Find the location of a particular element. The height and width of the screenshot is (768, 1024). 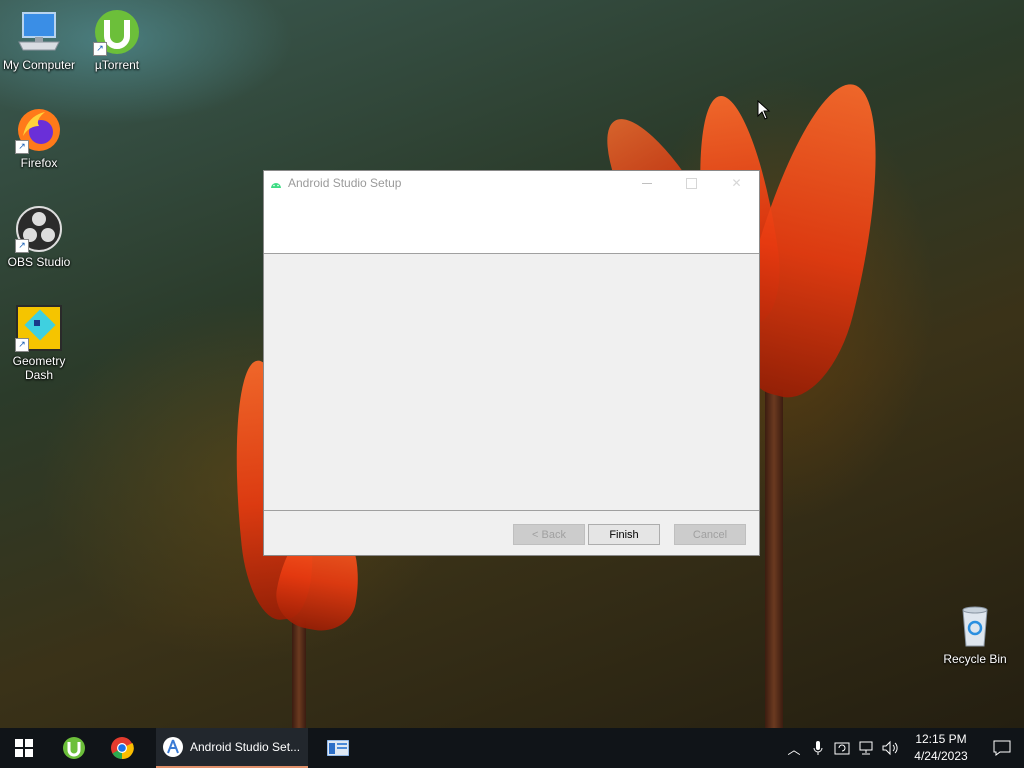

volume-icon is located at coordinates (890, 748).